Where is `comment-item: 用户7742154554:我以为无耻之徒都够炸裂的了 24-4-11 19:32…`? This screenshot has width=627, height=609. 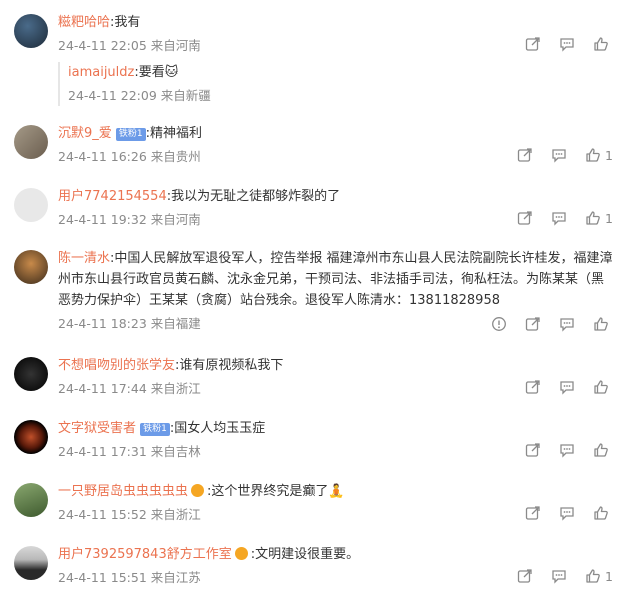
comment-item: 用户7742154554:我以为无耻之徒都够炸裂的了 24-4-11 19:32… is located at coordinates (313, 215).